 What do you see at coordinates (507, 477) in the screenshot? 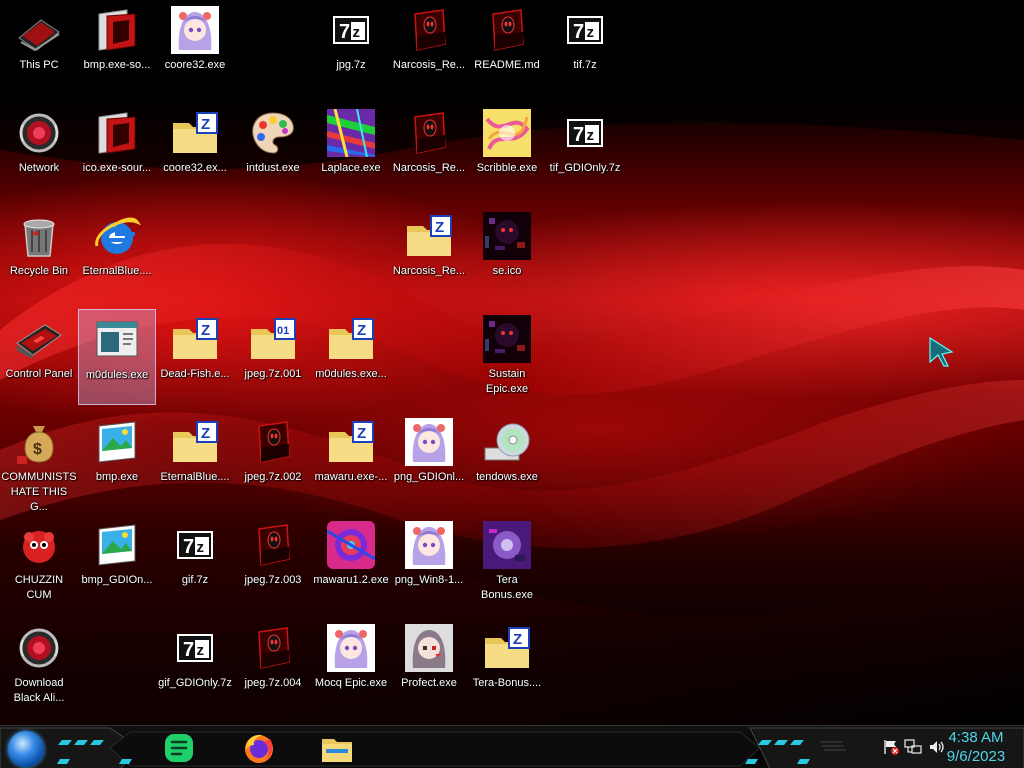
I see `desktop-icon-label: tendows.exe` at bounding box center [507, 477].